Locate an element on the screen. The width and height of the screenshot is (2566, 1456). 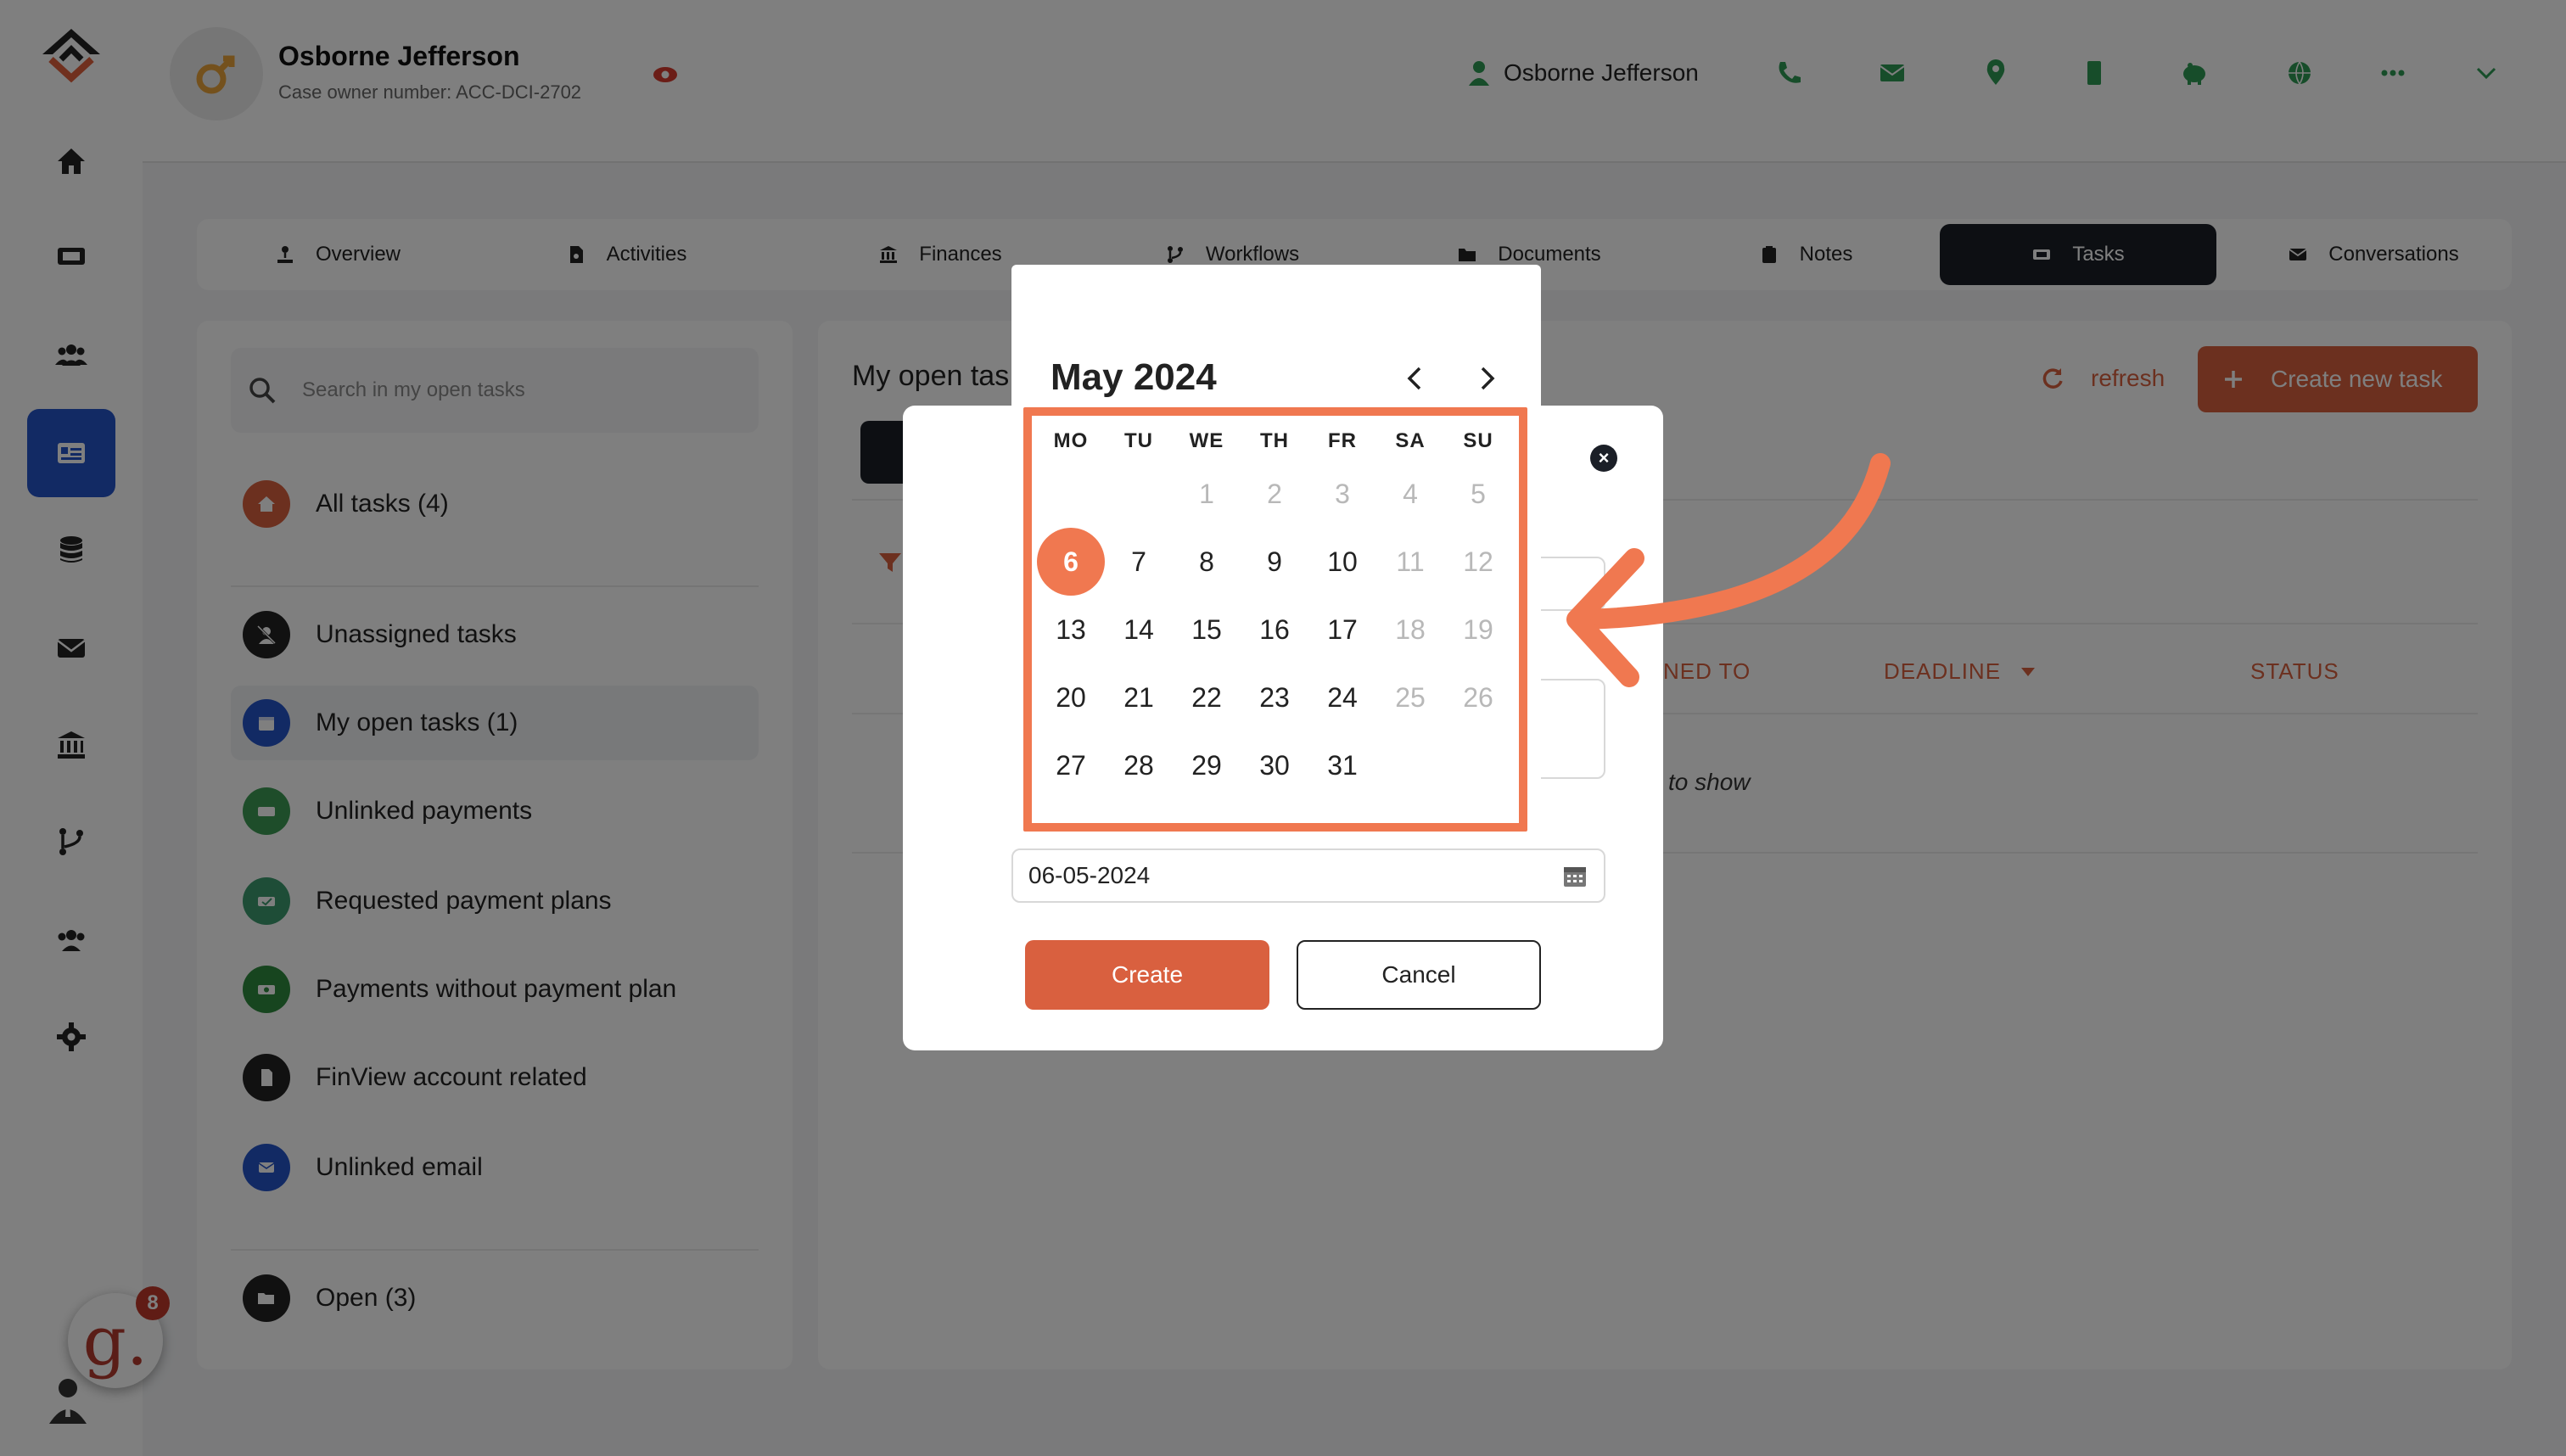
calendar-day: 23 is located at coordinates (1274, 697).